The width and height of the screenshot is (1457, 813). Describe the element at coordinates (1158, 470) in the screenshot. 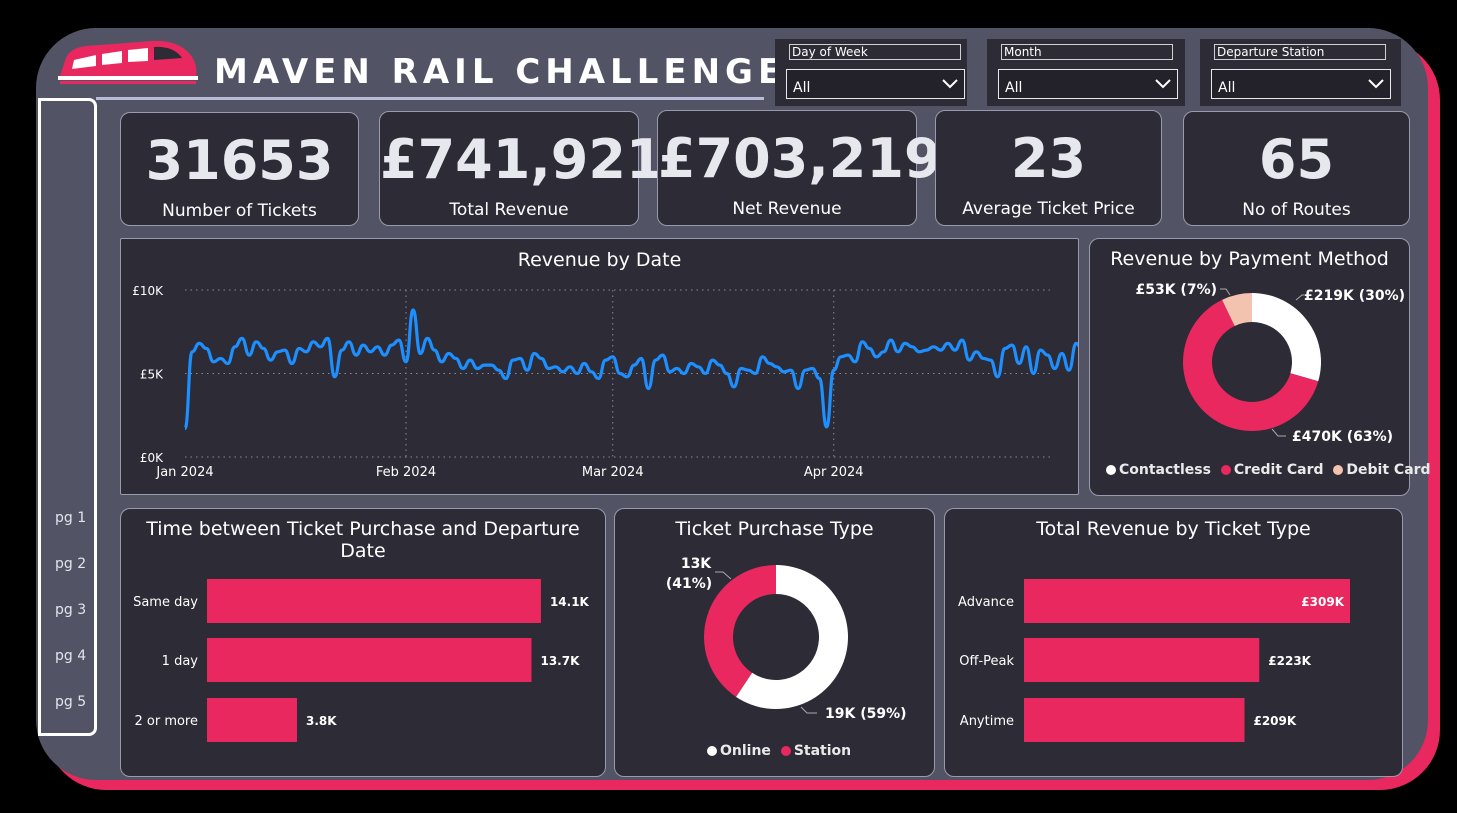

I see `legend-item-contactless: Contactless` at that location.